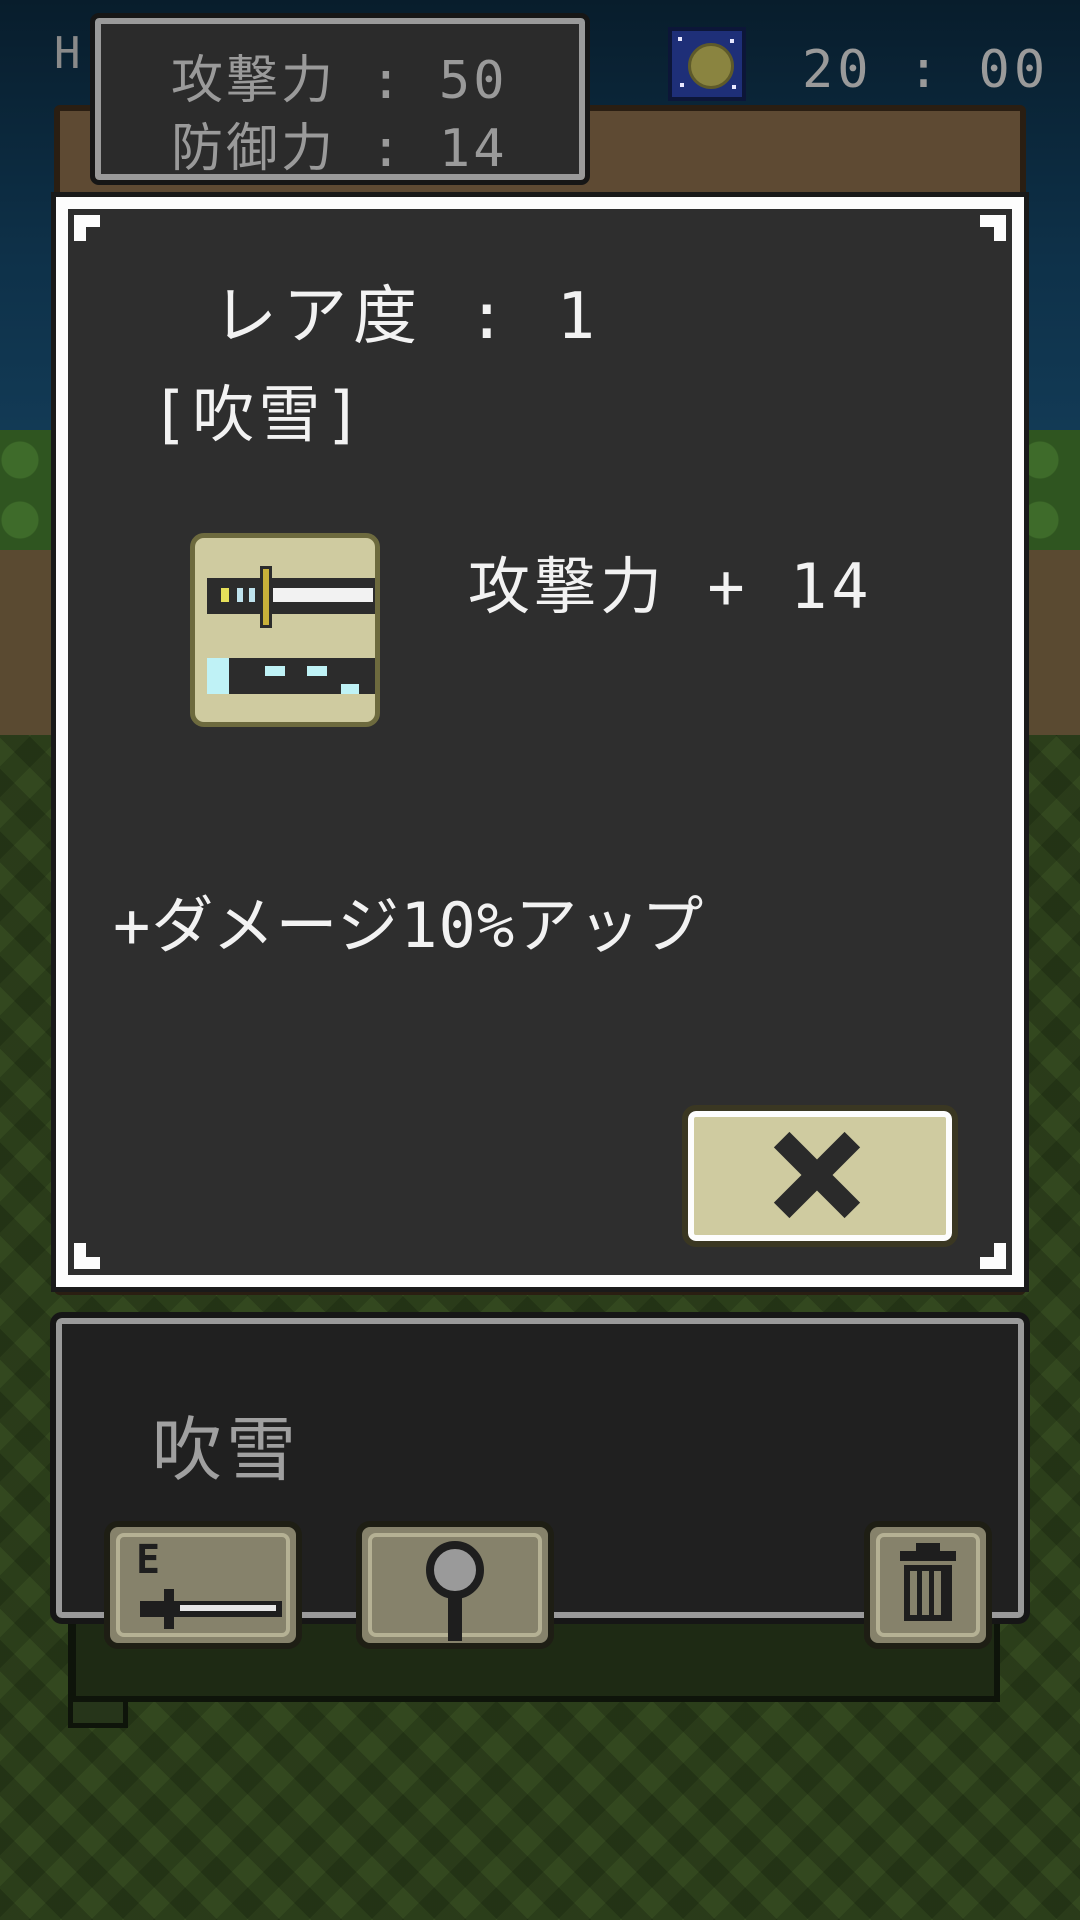  What do you see at coordinates (203, 1585) in the screenshot?
I see `equip-button: E` at bounding box center [203, 1585].